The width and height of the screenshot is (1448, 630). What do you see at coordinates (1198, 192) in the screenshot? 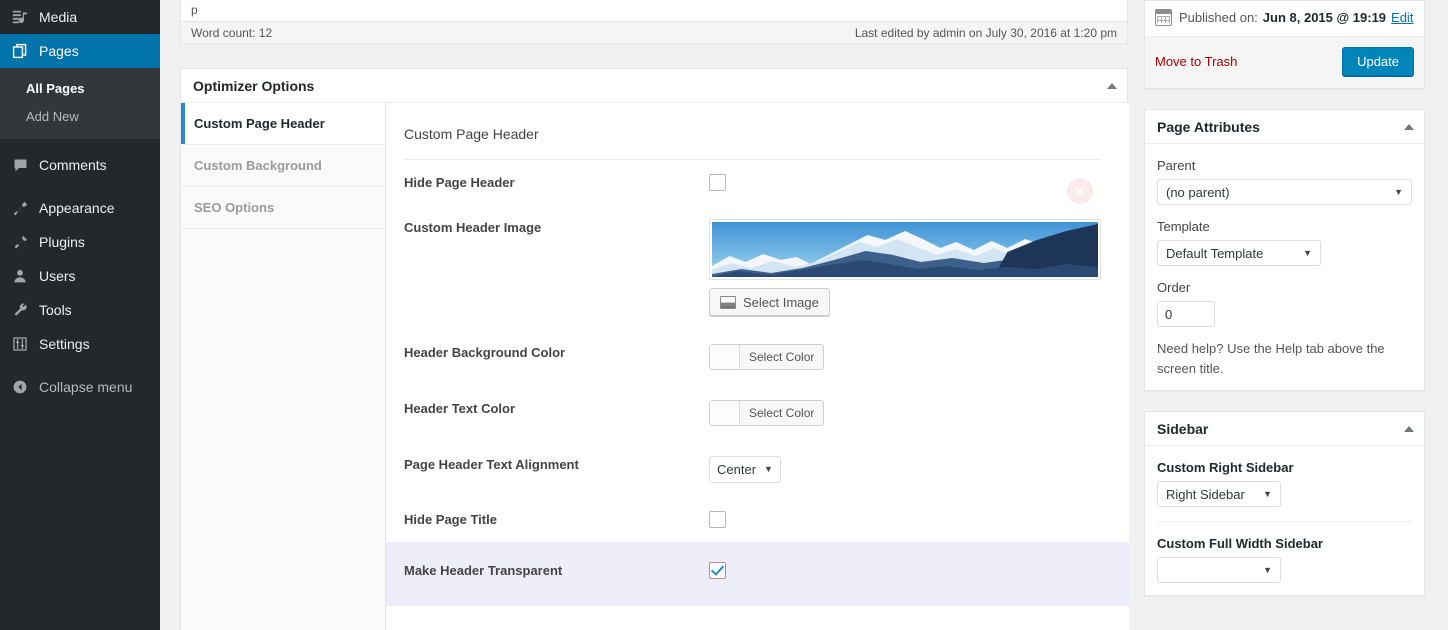
I see `selected-value: (no parent)` at bounding box center [1198, 192].